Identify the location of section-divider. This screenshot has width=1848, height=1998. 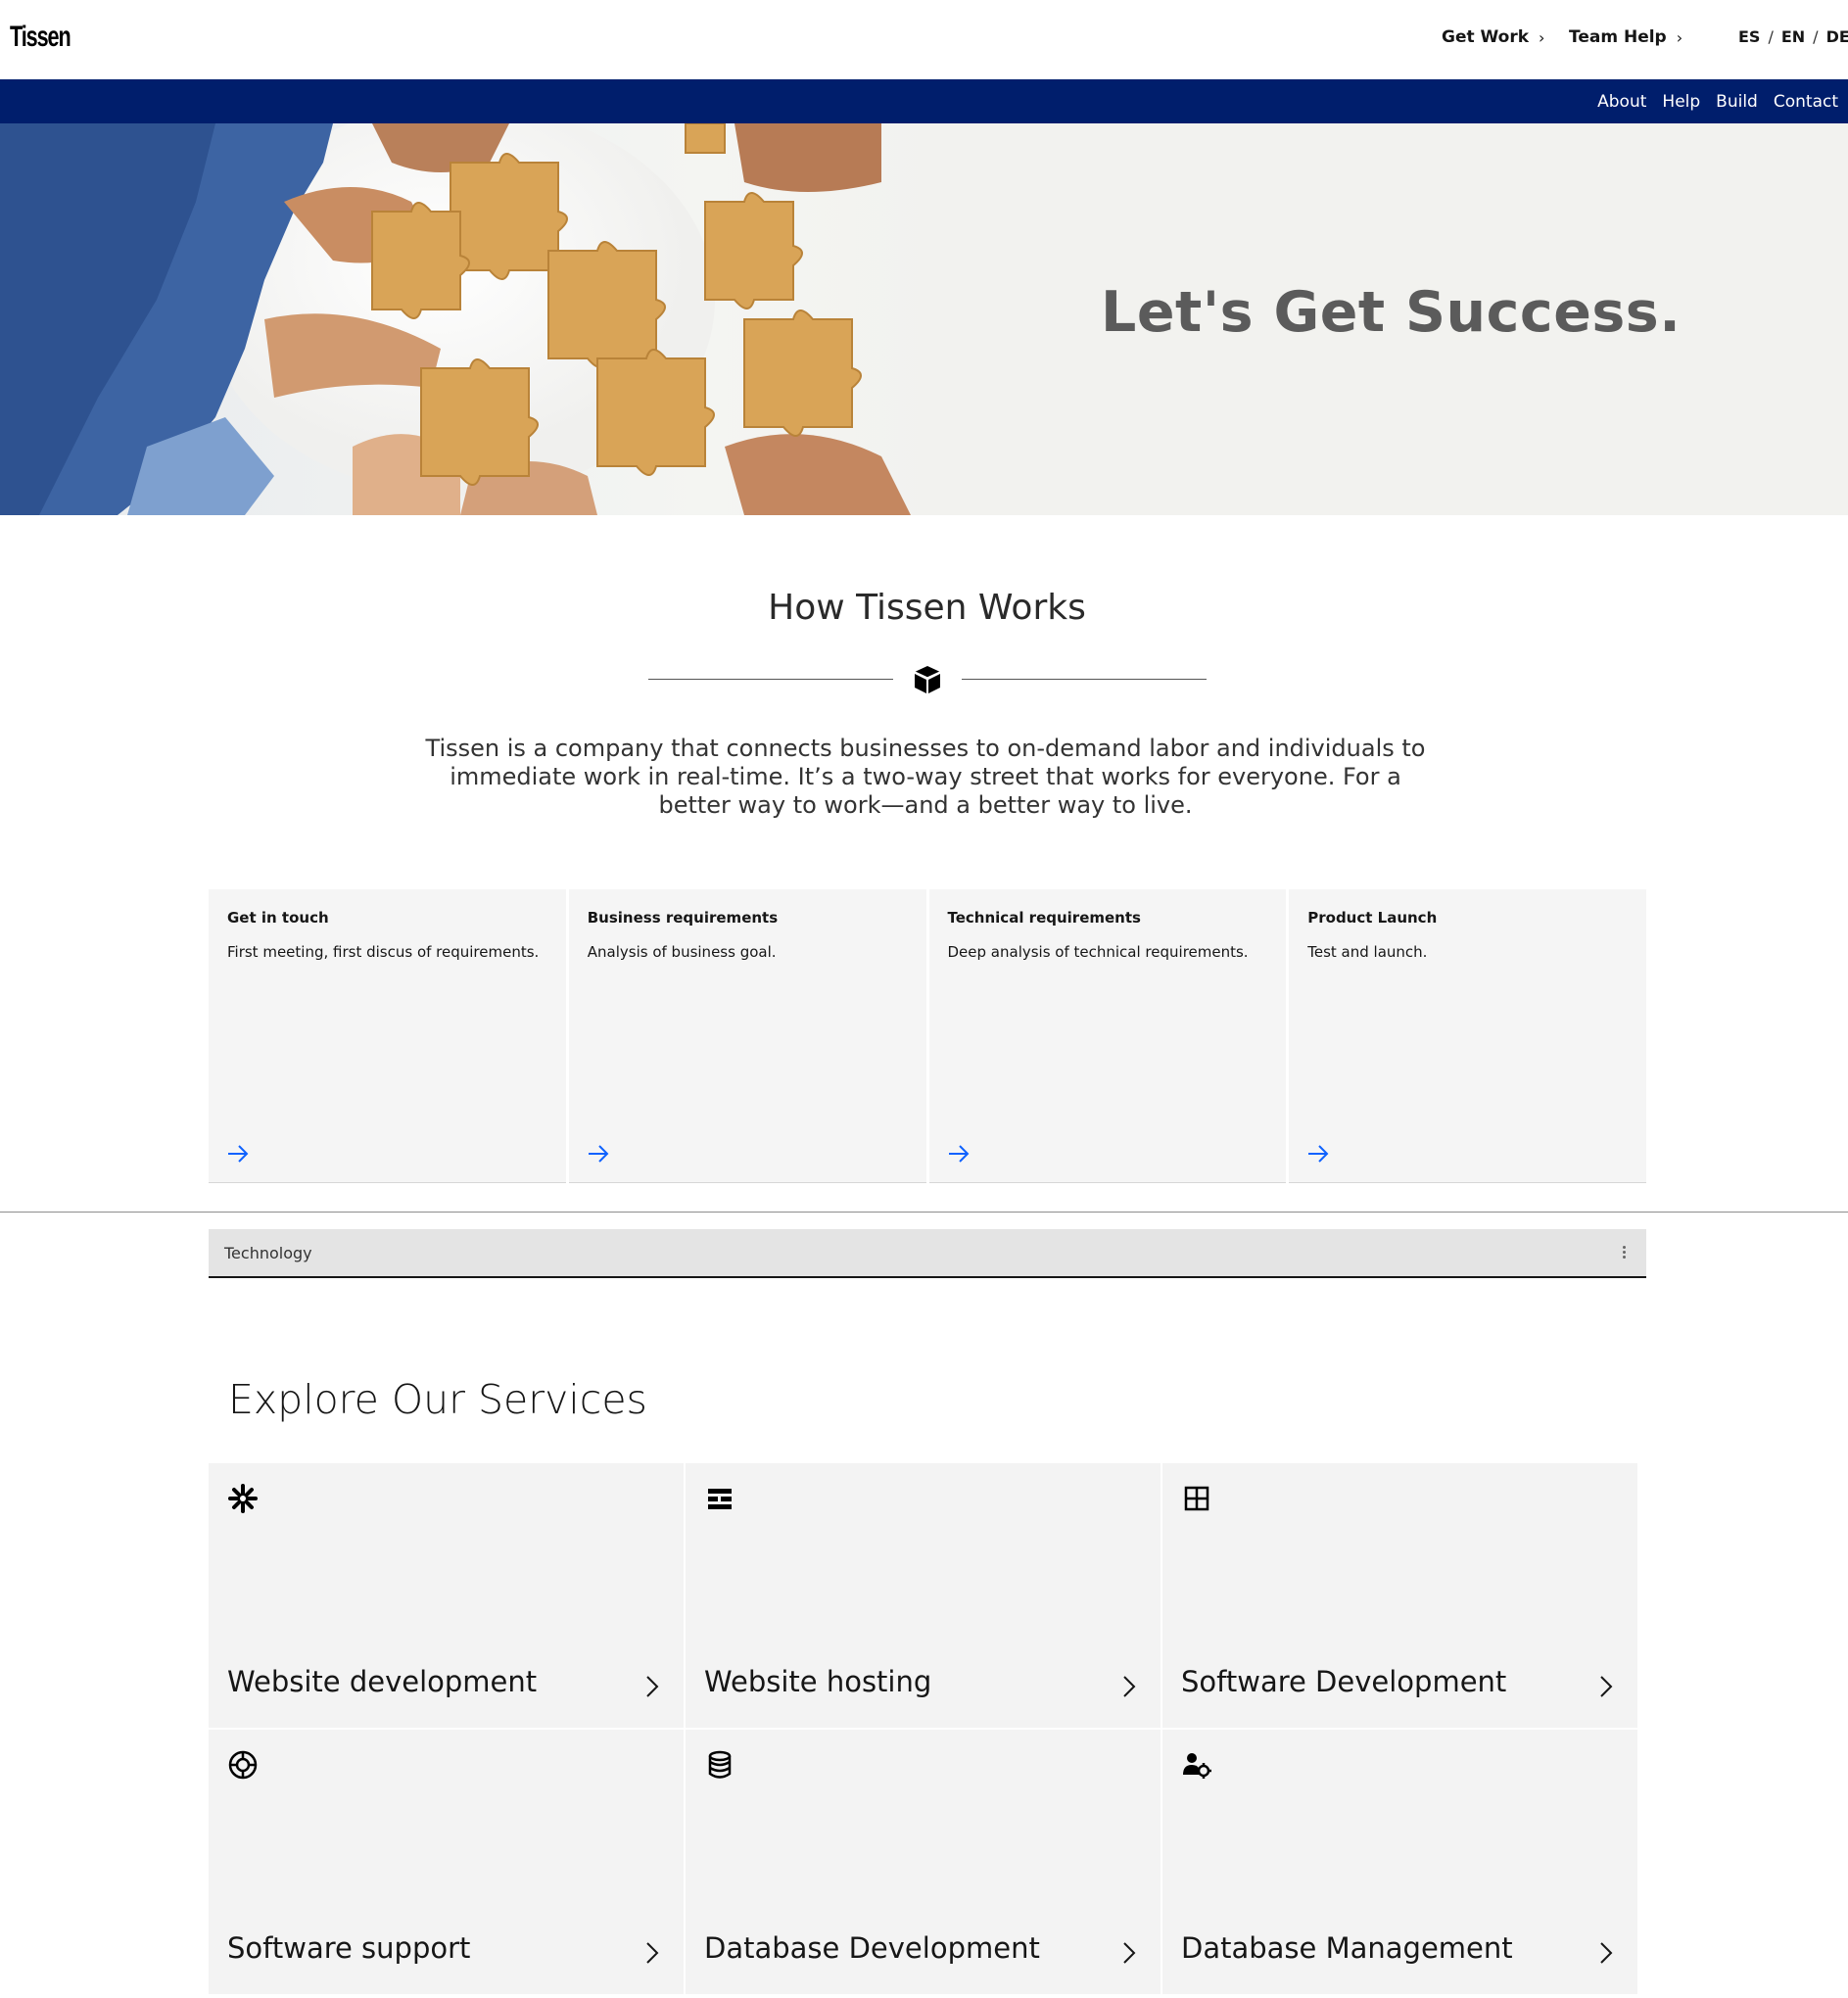
(924, 1213).